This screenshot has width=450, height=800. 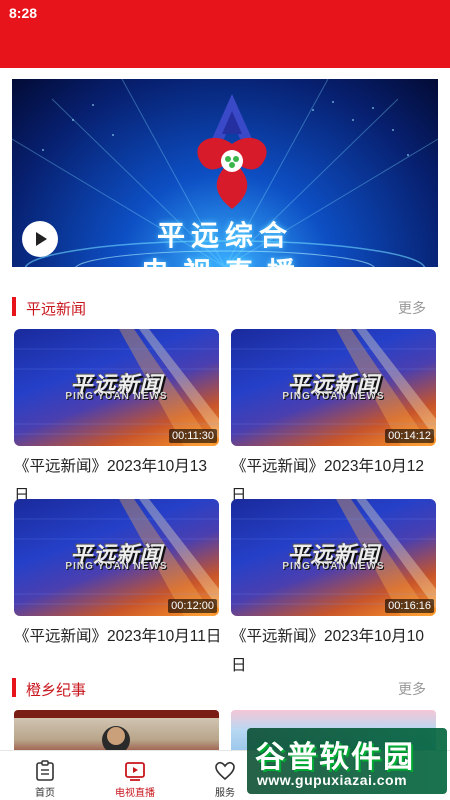 I want to click on nav-item-live-tv: 电视直播, so click(x=135, y=775).